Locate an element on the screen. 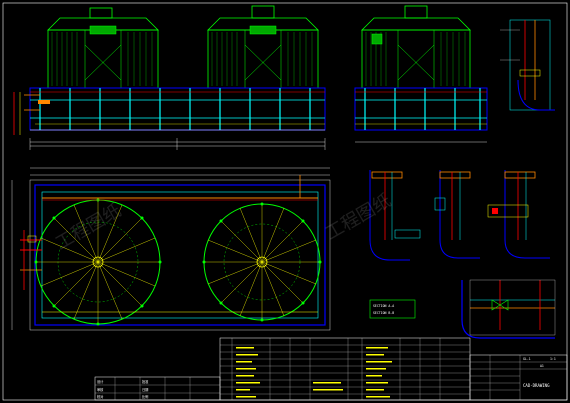 This screenshot has width=570, height=403. title-block-label-left: GL-1 is located at coordinates (527, 359).